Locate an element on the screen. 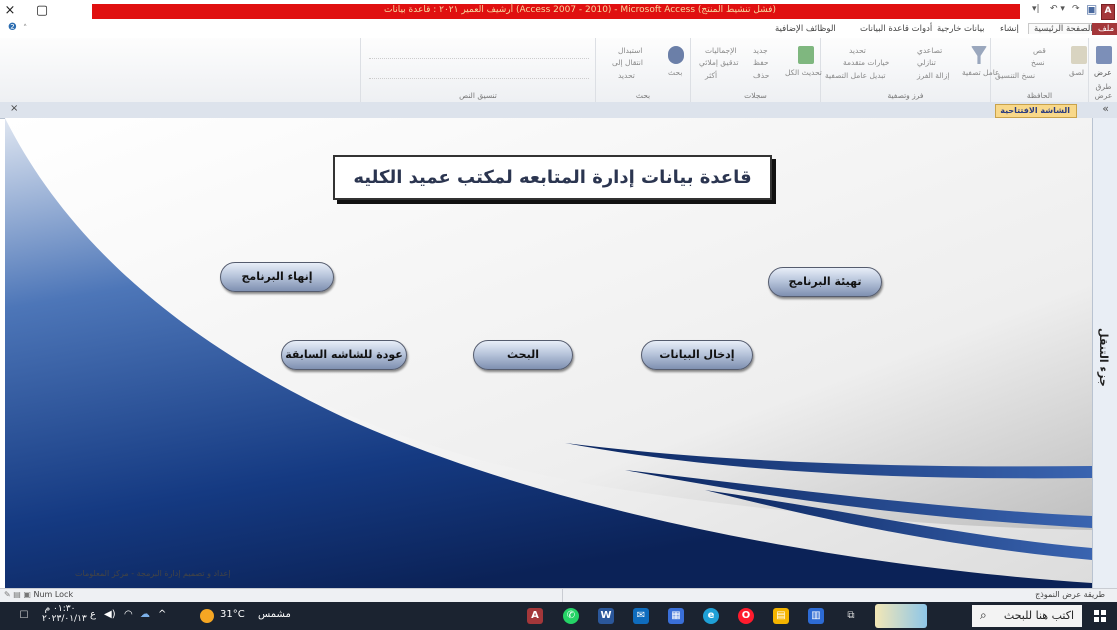 Image resolution: width=1117 pixels, height=630 pixels. save-icon: ▣ is located at coordinates (1091, 9).